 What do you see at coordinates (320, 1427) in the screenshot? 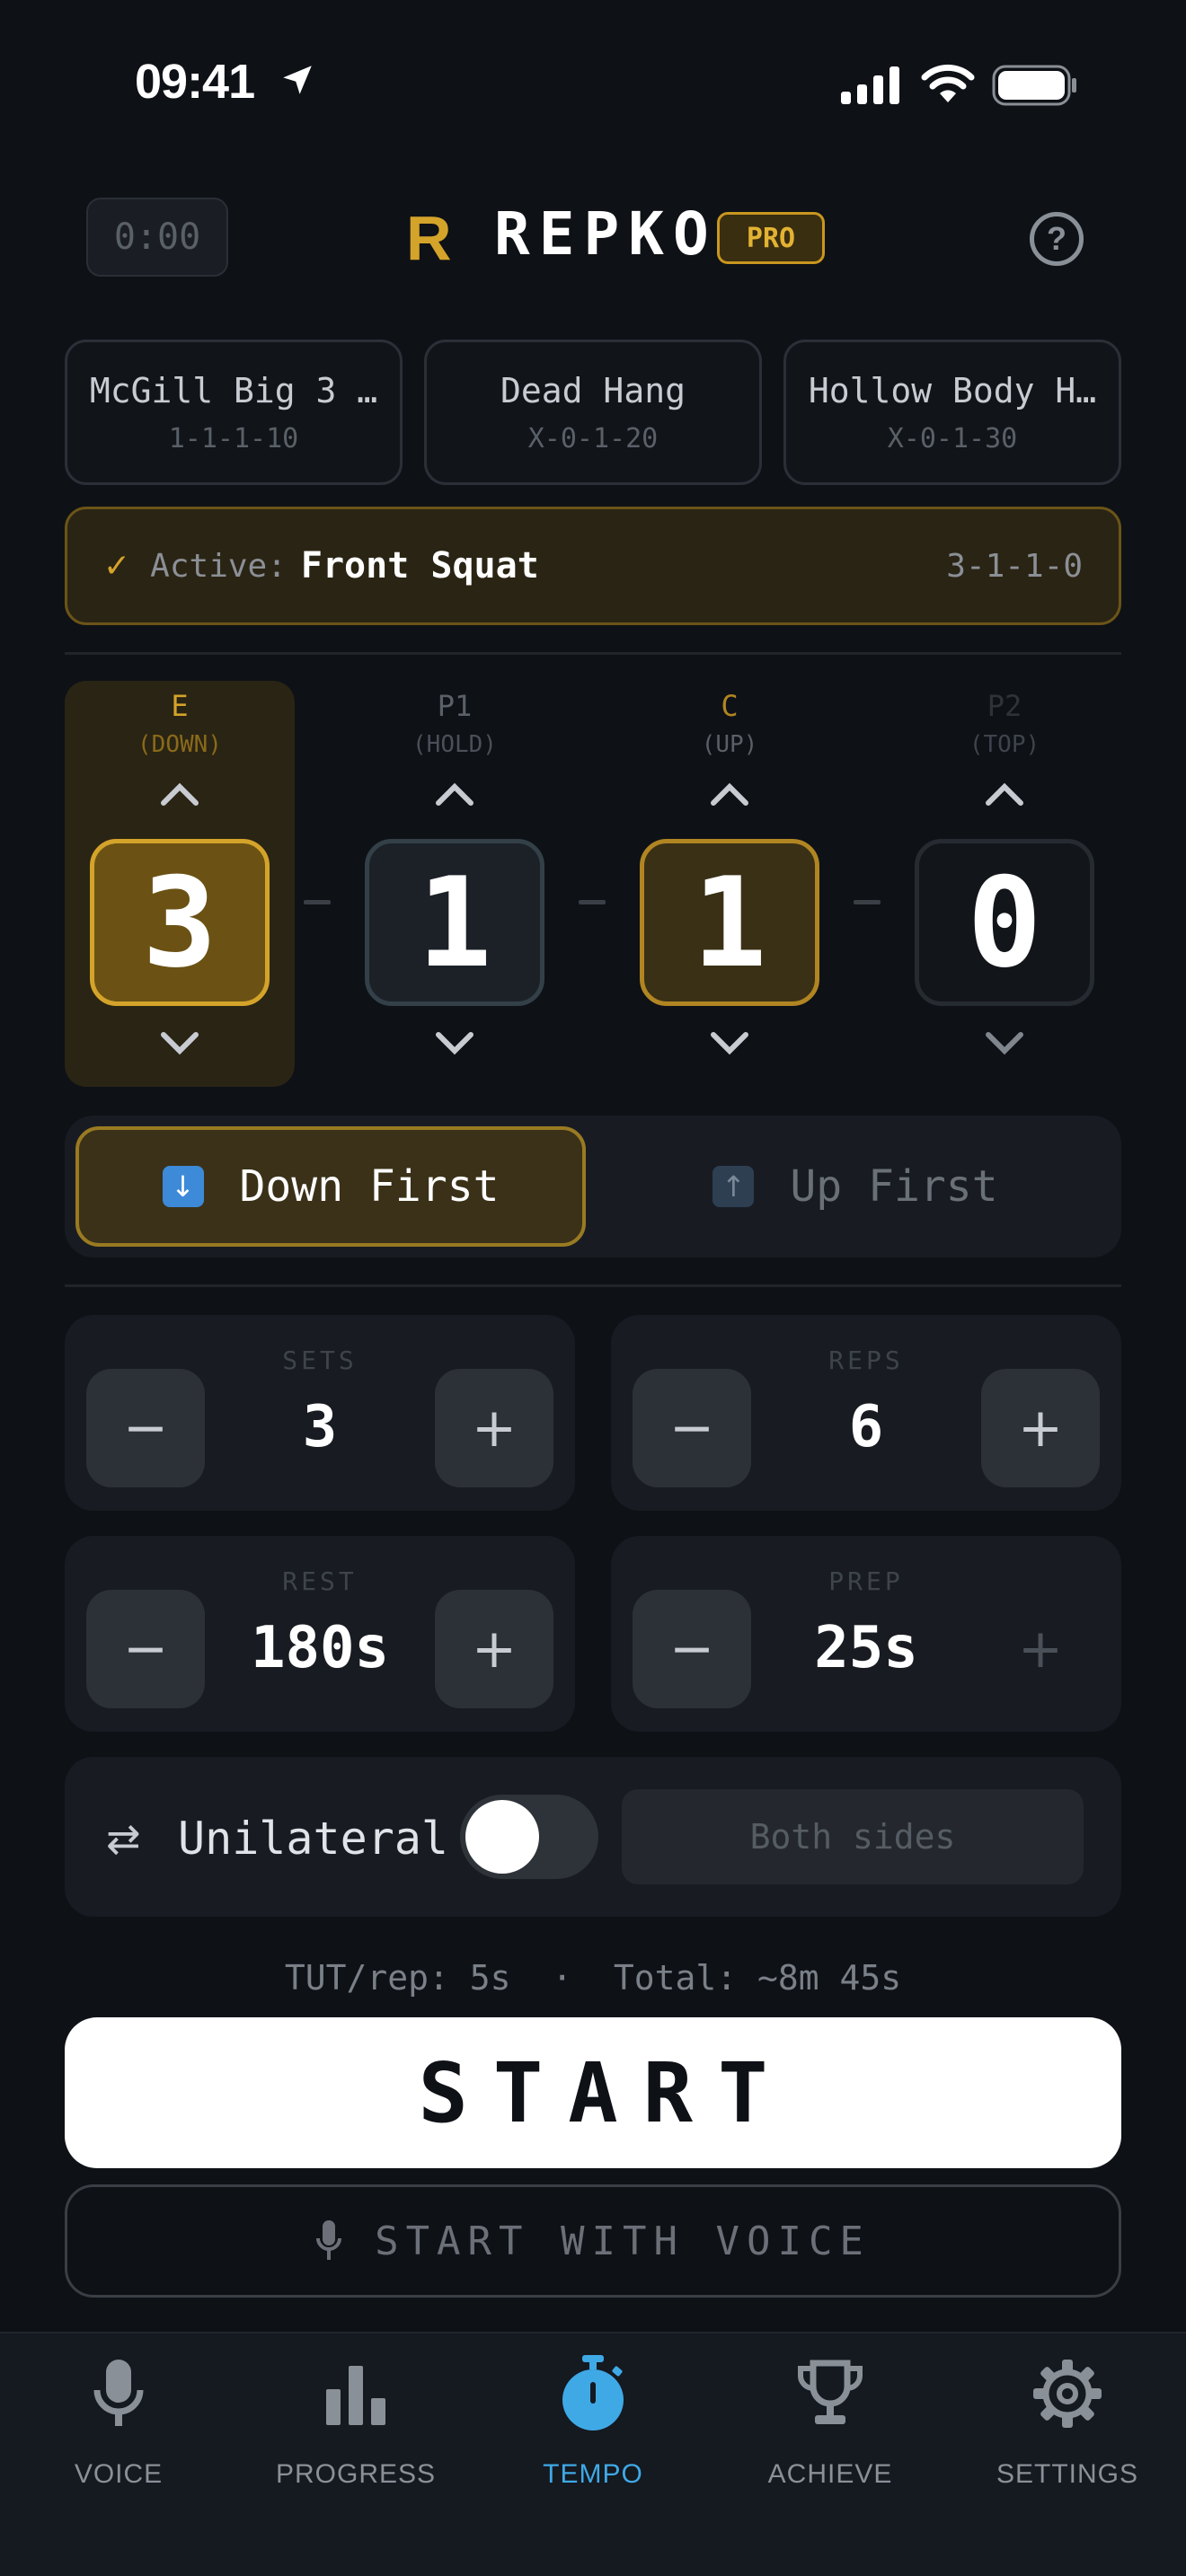
I see `sets-value: 3` at bounding box center [320, 1427].